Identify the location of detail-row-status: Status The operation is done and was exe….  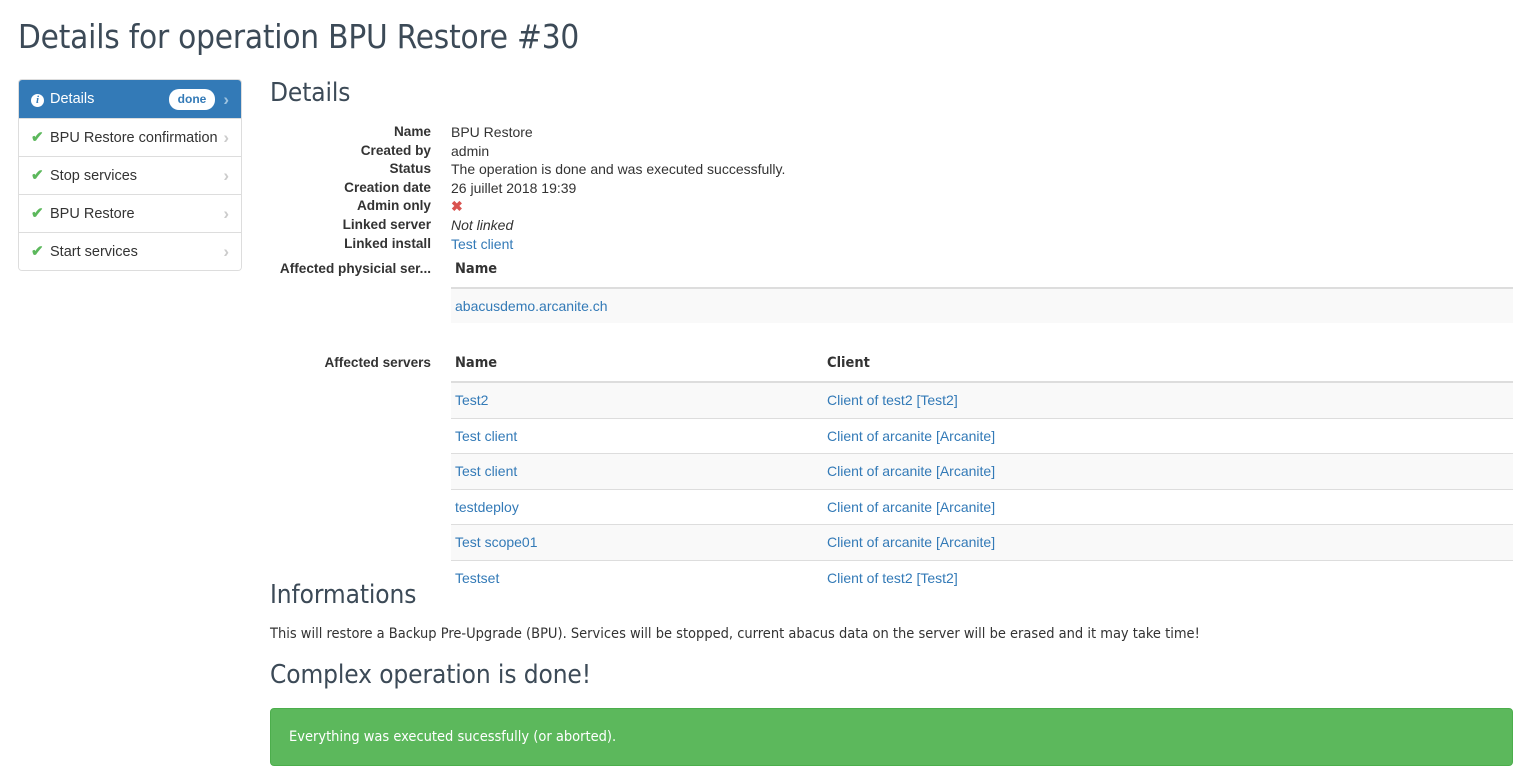
(891, 169).